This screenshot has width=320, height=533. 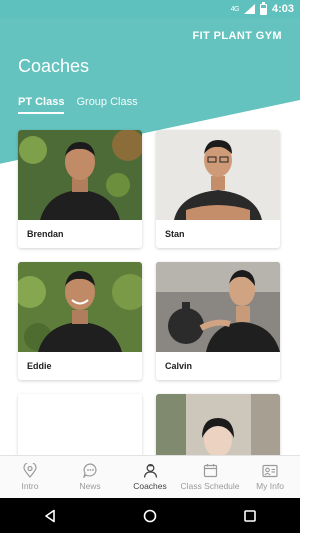 What do you see at coordinates (30, 470) in the screenshot?
I see `map-pin-icon` at bounding box center [30, 470].